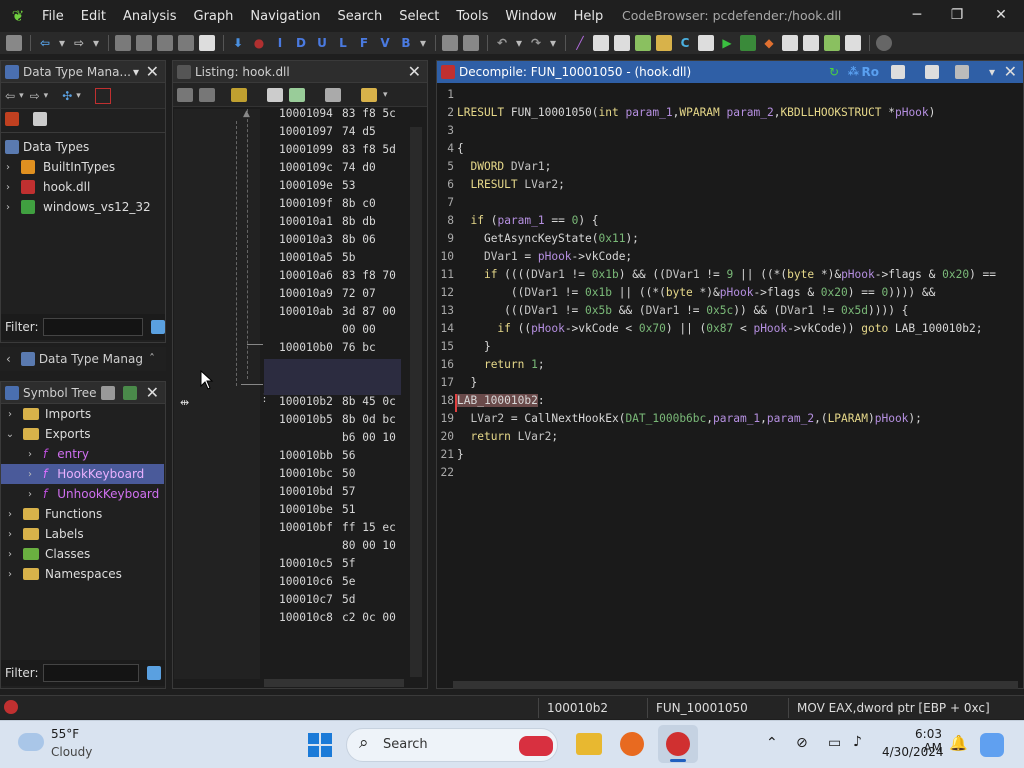  I want to click on listing-row: 100010bd 57, so click(317, 494).